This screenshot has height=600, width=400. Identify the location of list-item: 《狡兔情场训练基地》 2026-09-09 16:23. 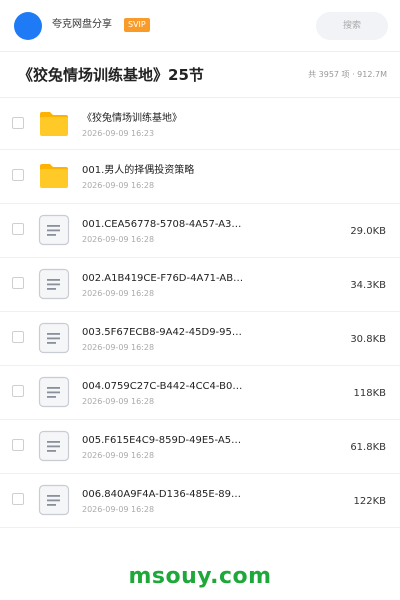
(200, 124).